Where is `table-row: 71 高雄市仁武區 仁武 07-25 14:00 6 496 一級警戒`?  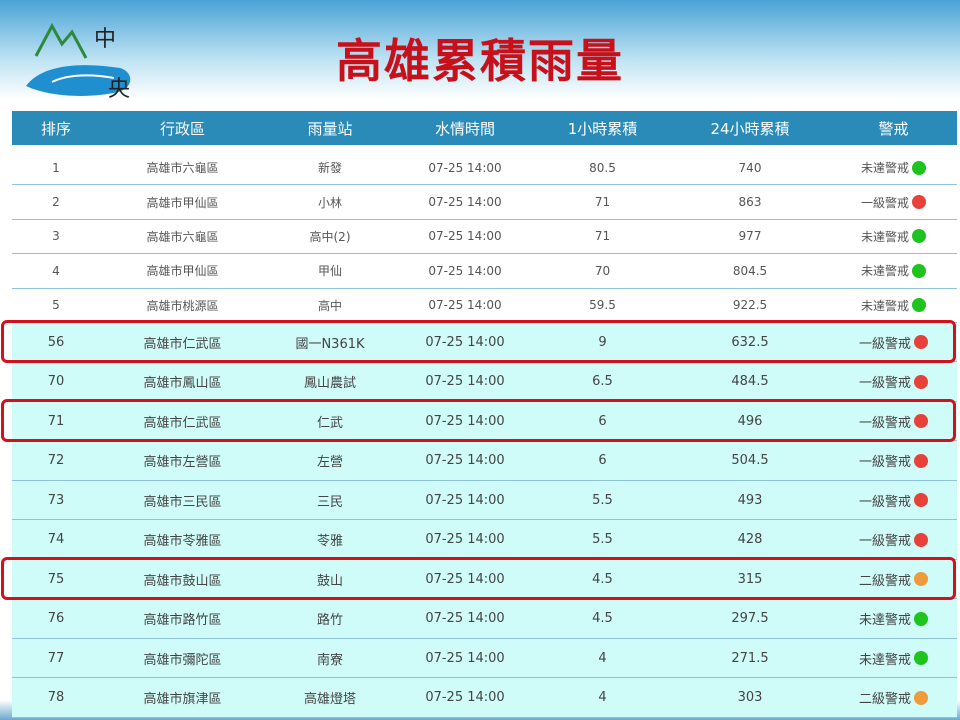
table-row: 71 高雄市仁武區 仁武 07-25 14:00 6 496 一級警戒 is located at coordinates (484, 421).